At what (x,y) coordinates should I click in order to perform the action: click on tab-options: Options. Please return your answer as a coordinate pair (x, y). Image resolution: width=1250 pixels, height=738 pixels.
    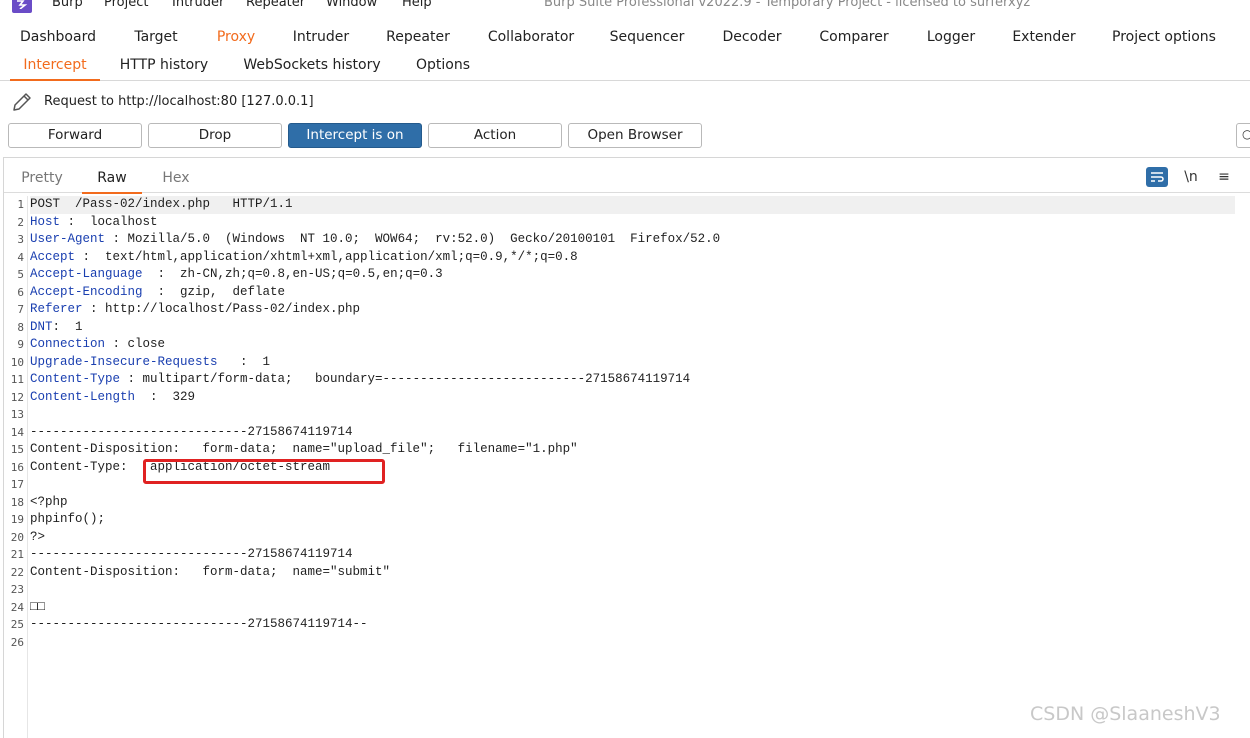
    Looking at the image, I should click on (443, 65).